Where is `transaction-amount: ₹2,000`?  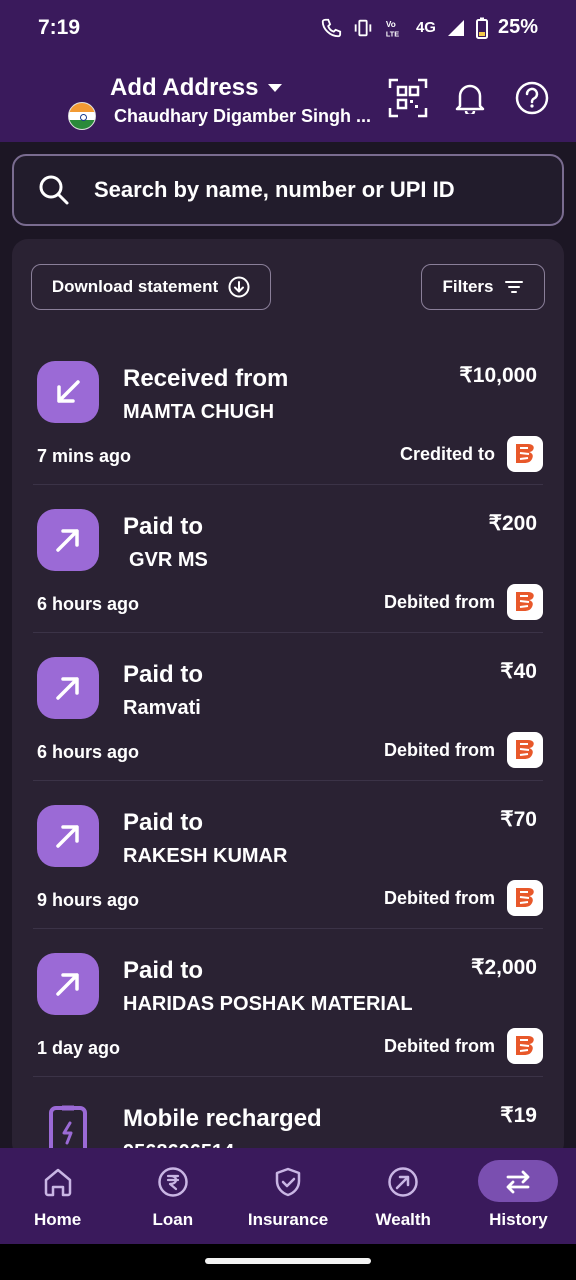
transaction-amount: ₹2,000 is located at coordinates (504, 967).